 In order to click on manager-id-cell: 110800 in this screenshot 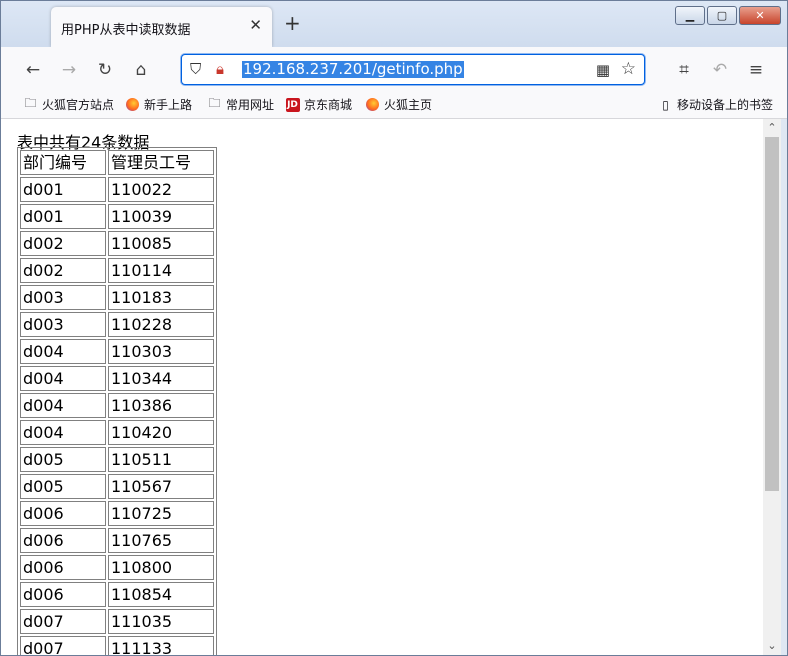, I will do `click(161, 567)`.